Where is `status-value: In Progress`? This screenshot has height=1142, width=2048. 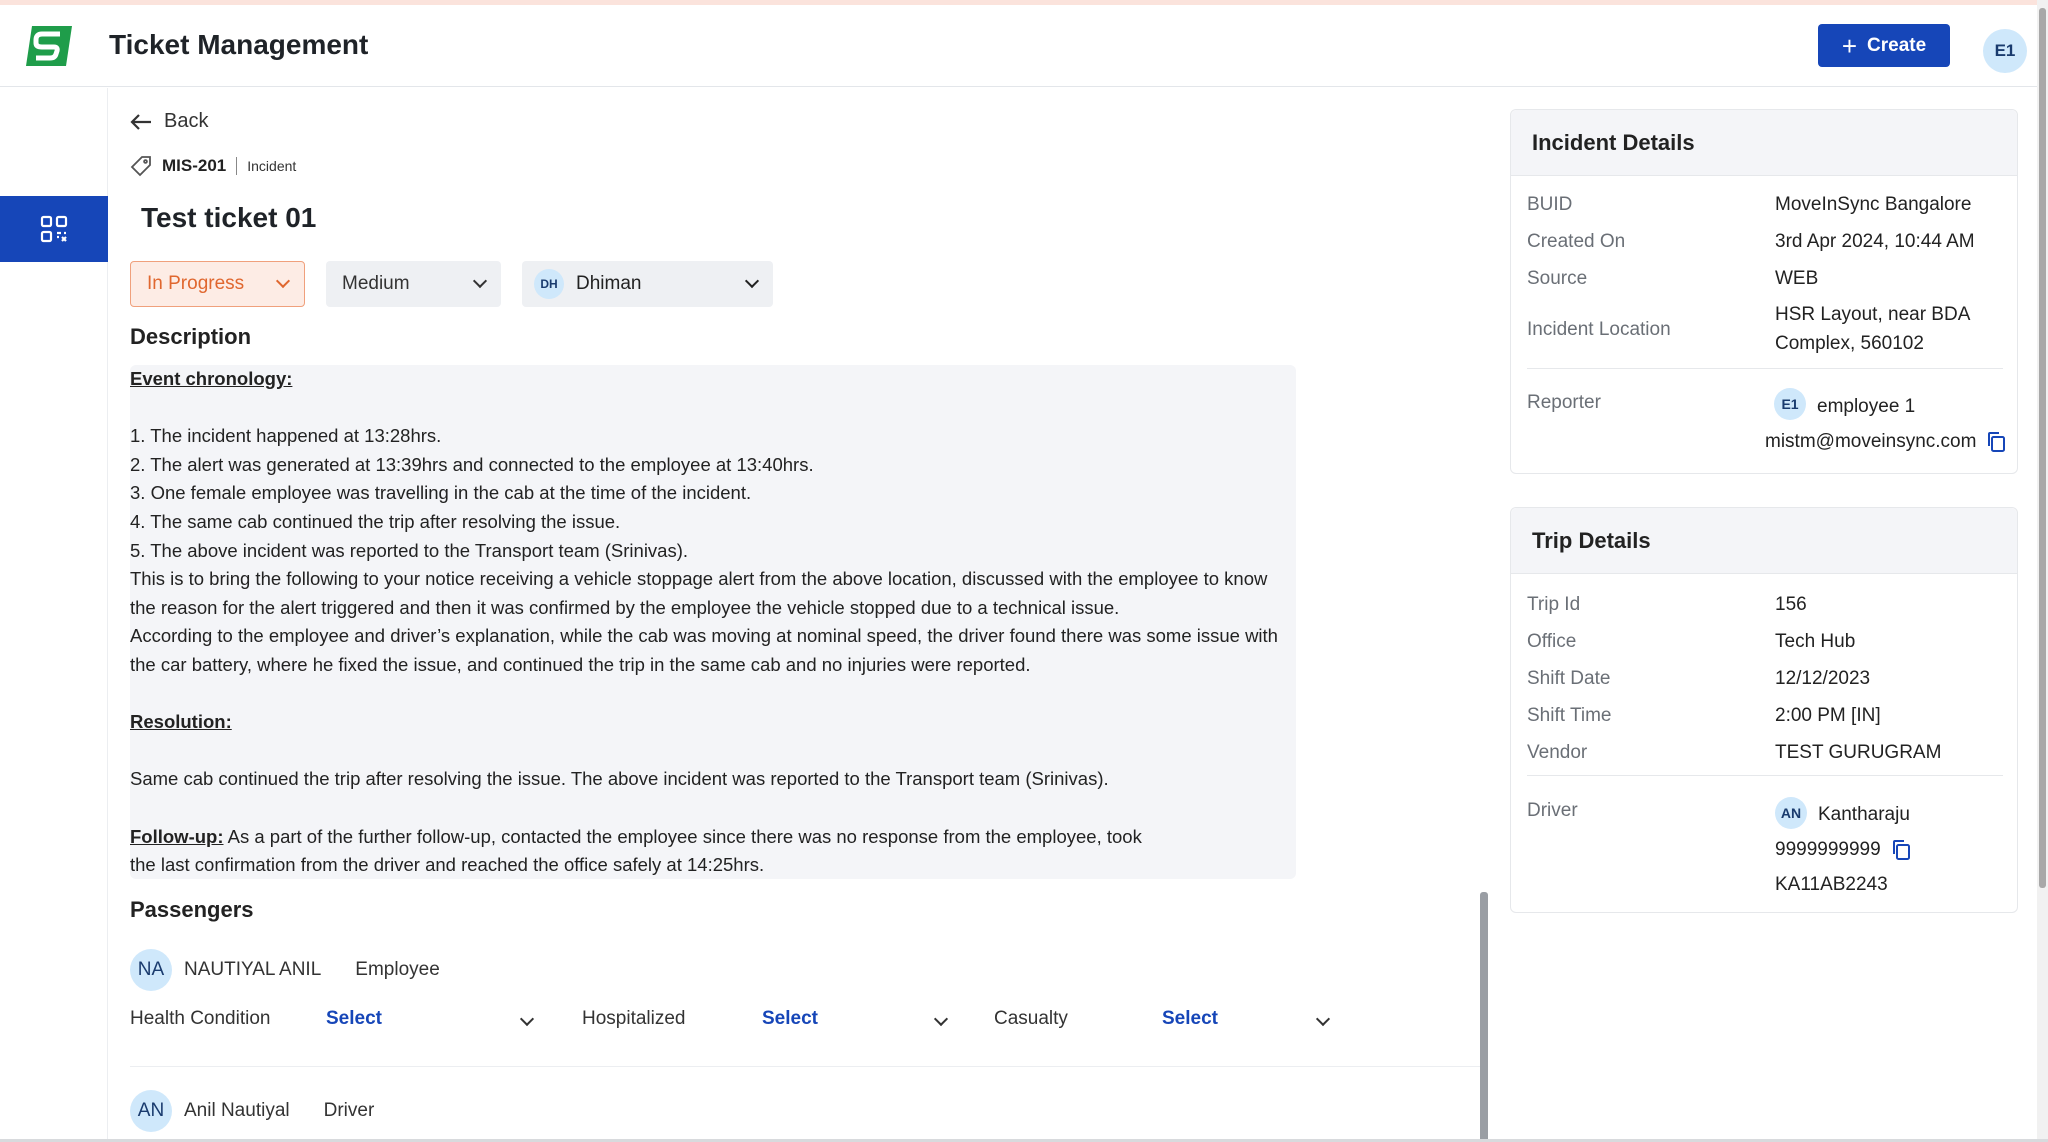
status-value: In Progress is located at coordinates (196, 283).